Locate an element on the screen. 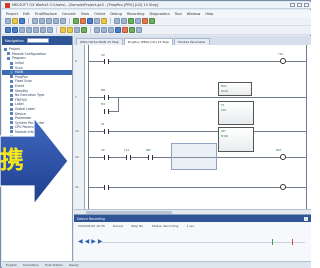 This screenshot has height=268, width=320. run-icon is located at coordinates (152, 21).